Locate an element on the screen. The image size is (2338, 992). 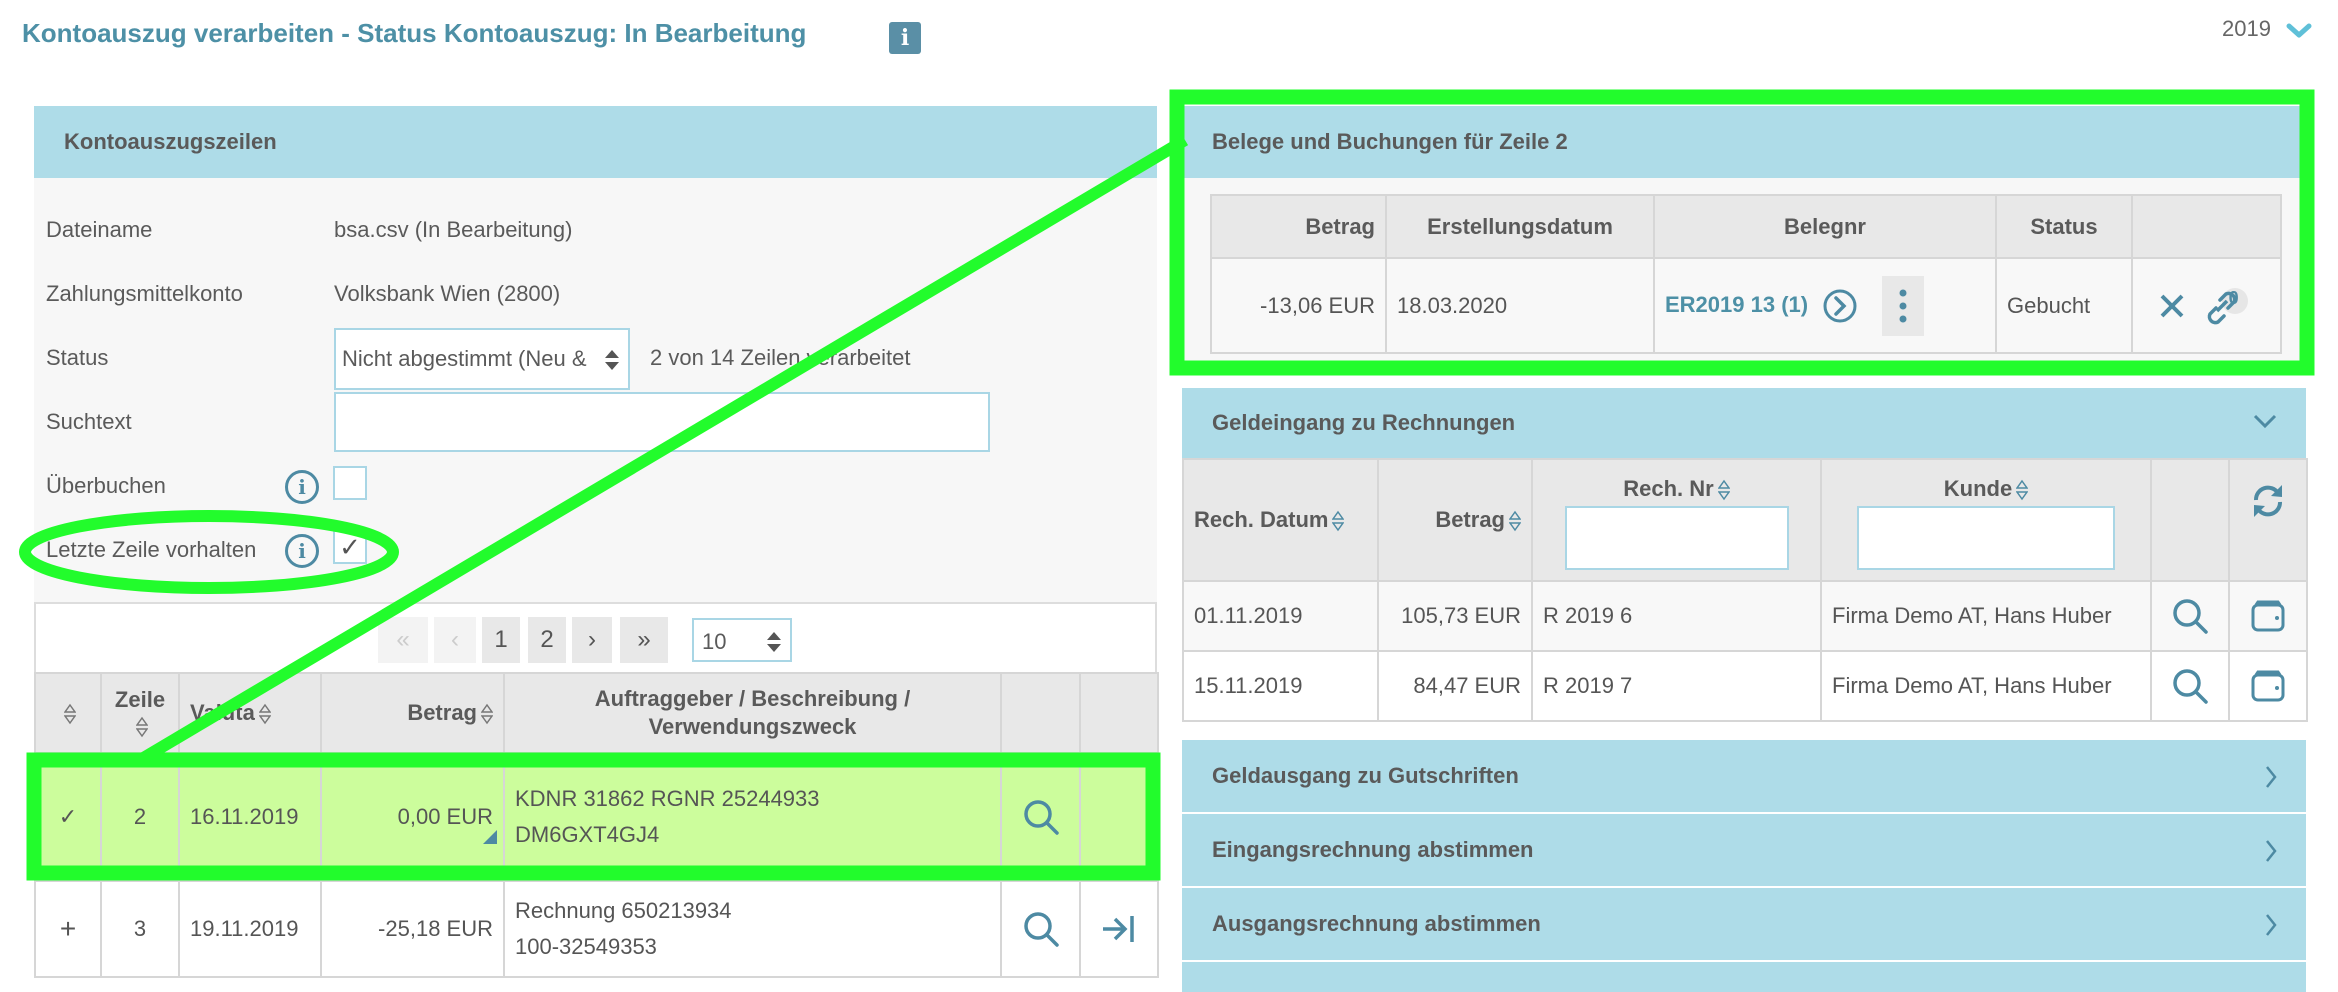
kunde: Firma Demo AT, Hans Huber is located at coordinates (1986, 616).